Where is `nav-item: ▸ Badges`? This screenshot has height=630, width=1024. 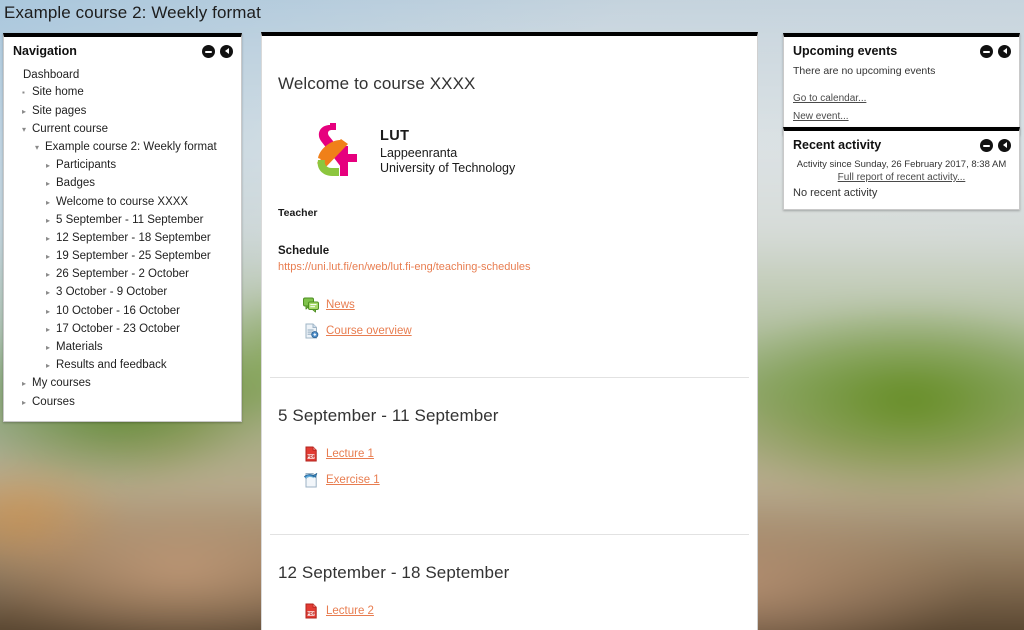 nav-item: ▸ Badges is located at coordinates (122, 184).